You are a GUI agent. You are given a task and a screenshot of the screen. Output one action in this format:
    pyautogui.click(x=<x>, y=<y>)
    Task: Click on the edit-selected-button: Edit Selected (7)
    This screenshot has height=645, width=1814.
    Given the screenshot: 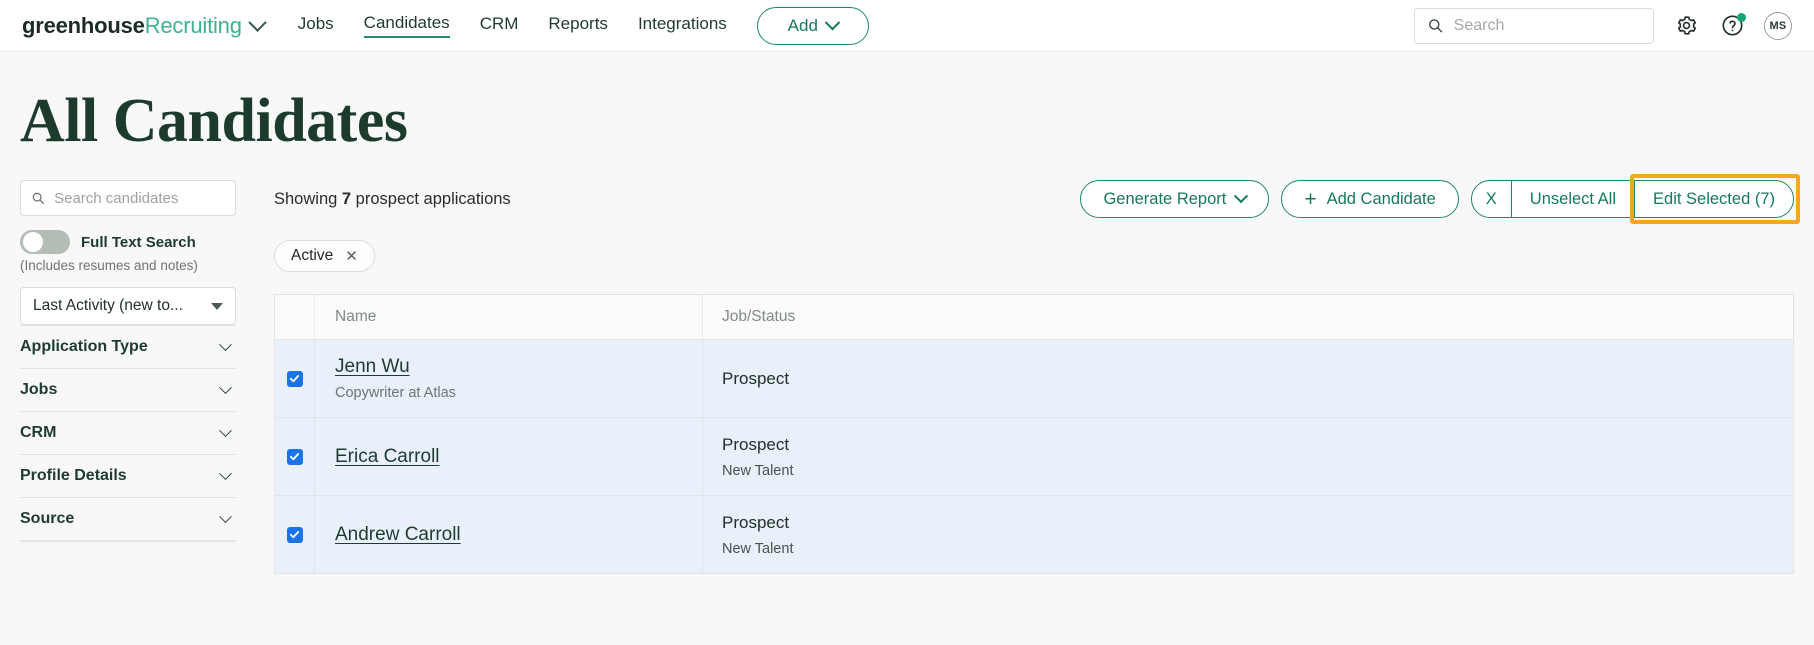 What is the action you would take?
    pyautogui.click(x=1715, y=199)
    